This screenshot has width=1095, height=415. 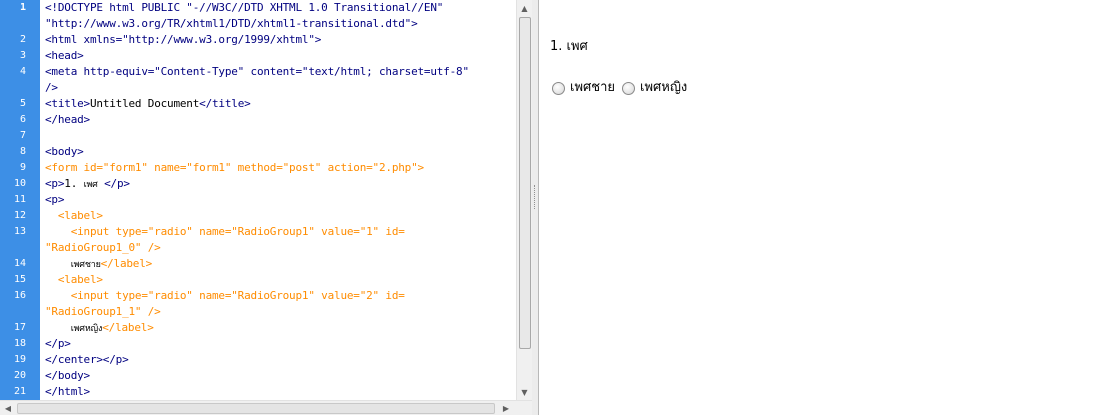 I want to click on line-number: 8, so click(x=22, y=151).